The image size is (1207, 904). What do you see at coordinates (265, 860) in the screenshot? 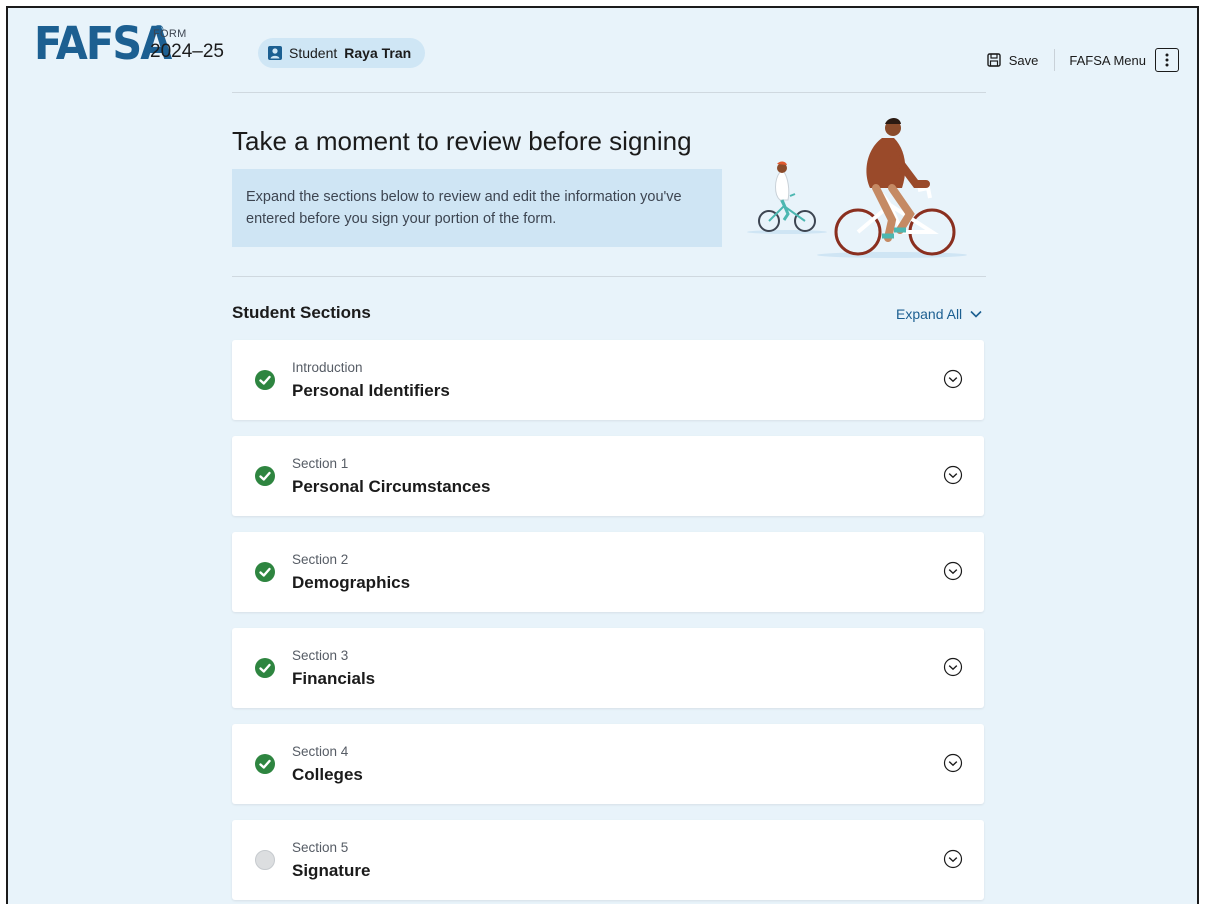
I see `incomplete-status-icon` at bounding box center [265, 860].